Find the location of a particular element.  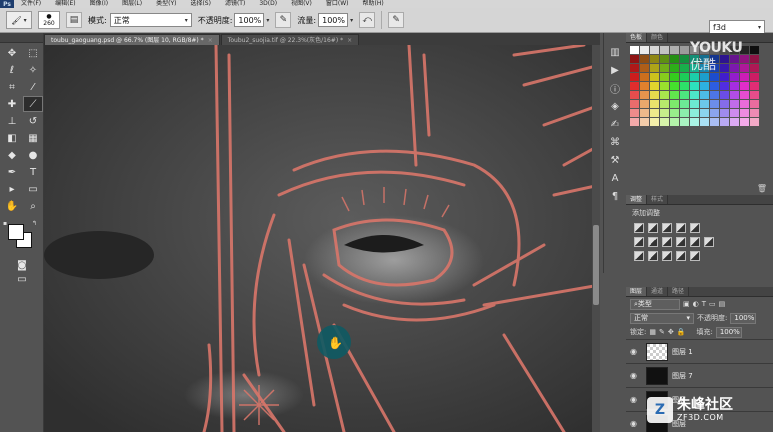

layer-comps-icon: ◈ is located at coordinates (615, 106).